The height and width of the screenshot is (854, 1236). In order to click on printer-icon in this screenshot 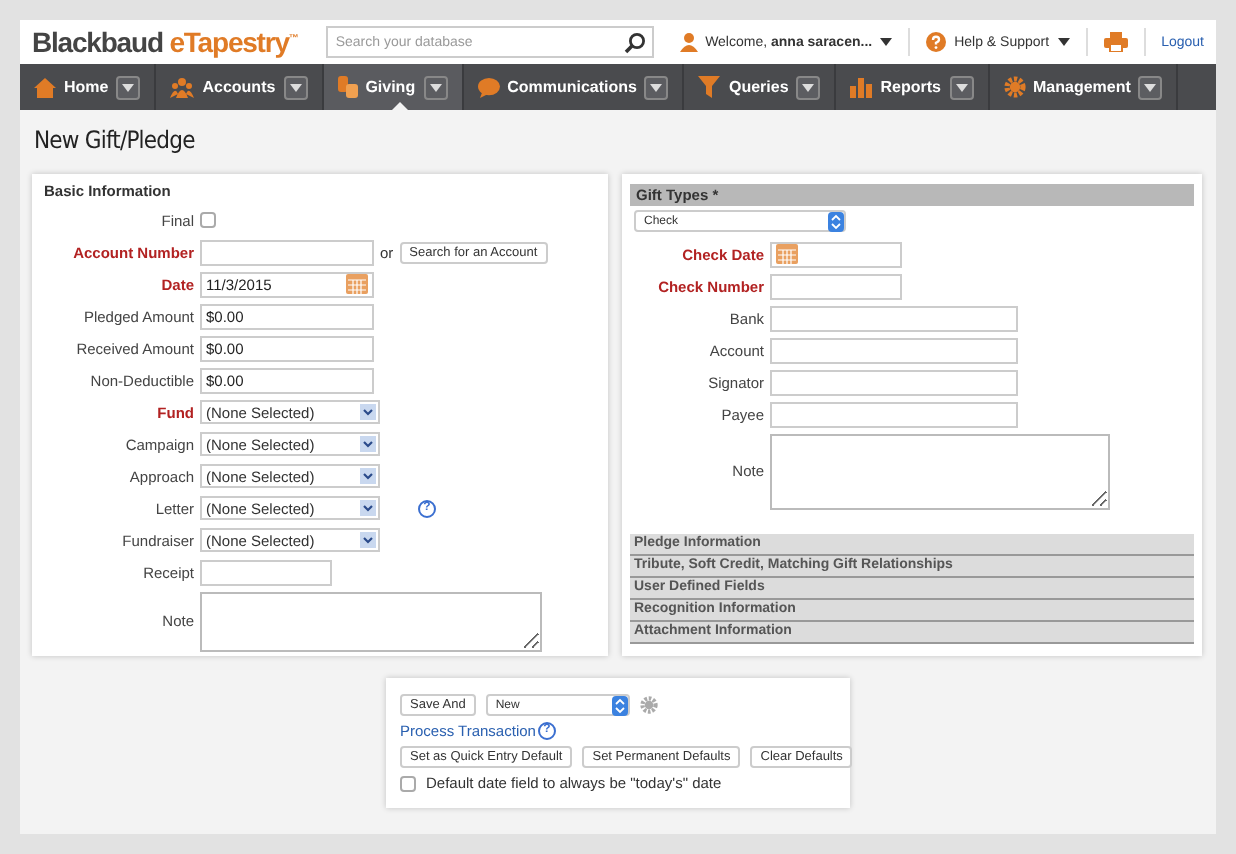, I will do `click(1115, 42)`.